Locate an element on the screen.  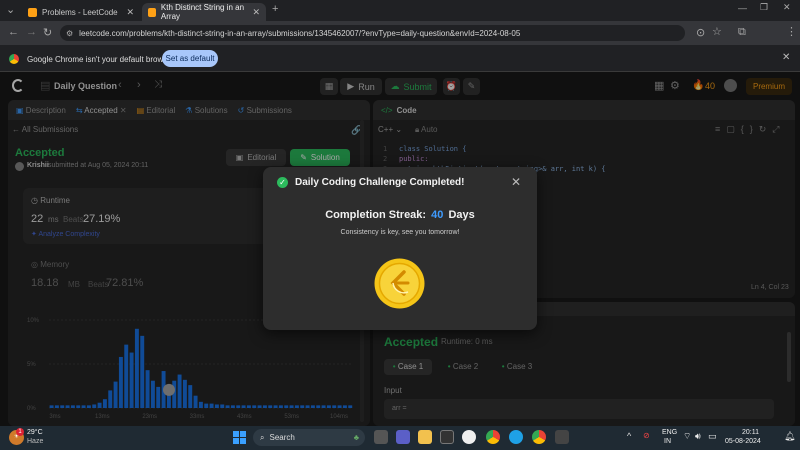
clock-time: 20:11 is located at coordinates (750, 432).